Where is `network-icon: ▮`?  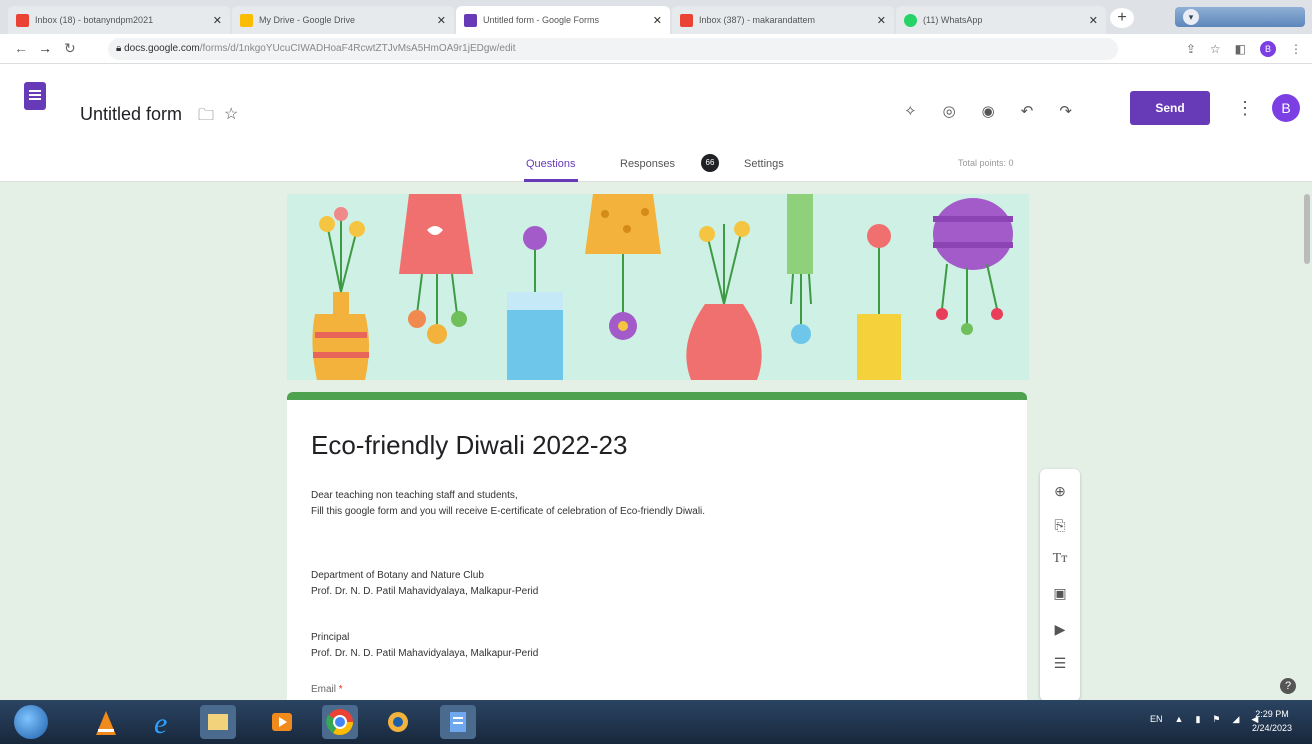
network-icon: ▮ is located at coordinates (1197, 719).